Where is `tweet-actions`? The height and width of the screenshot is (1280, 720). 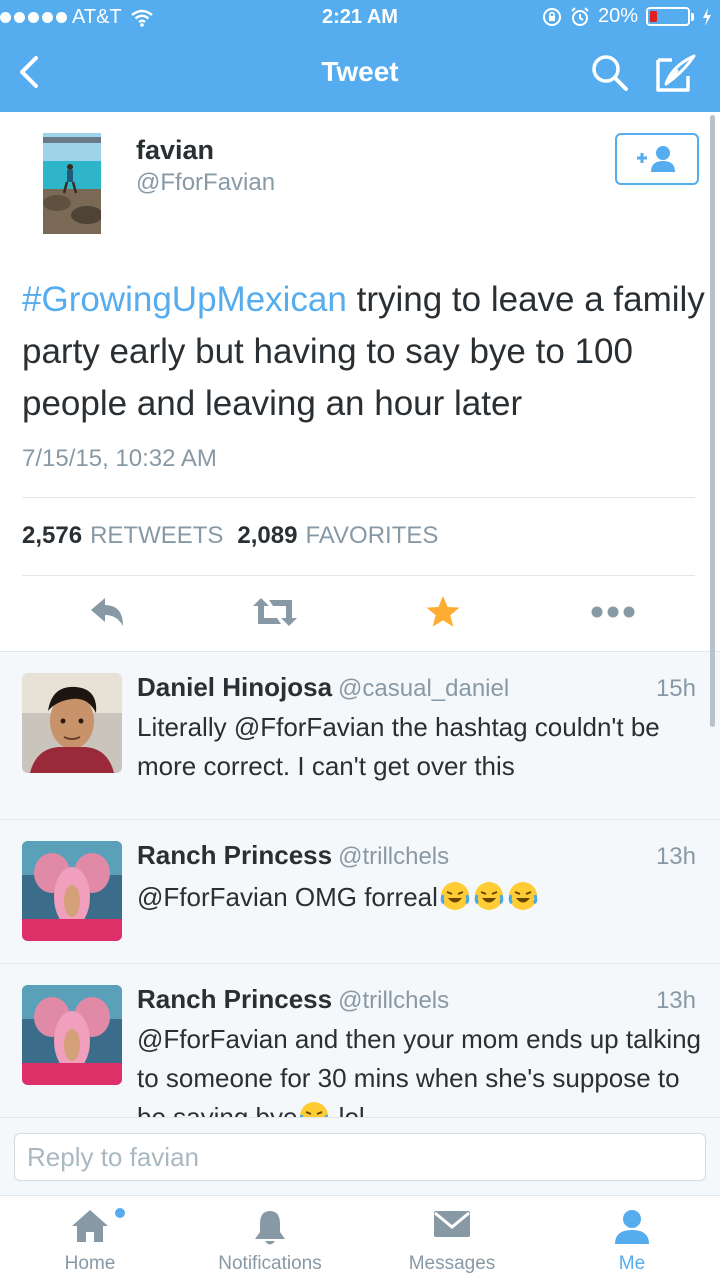
tweet-actions is located at coordinates (360, 615).